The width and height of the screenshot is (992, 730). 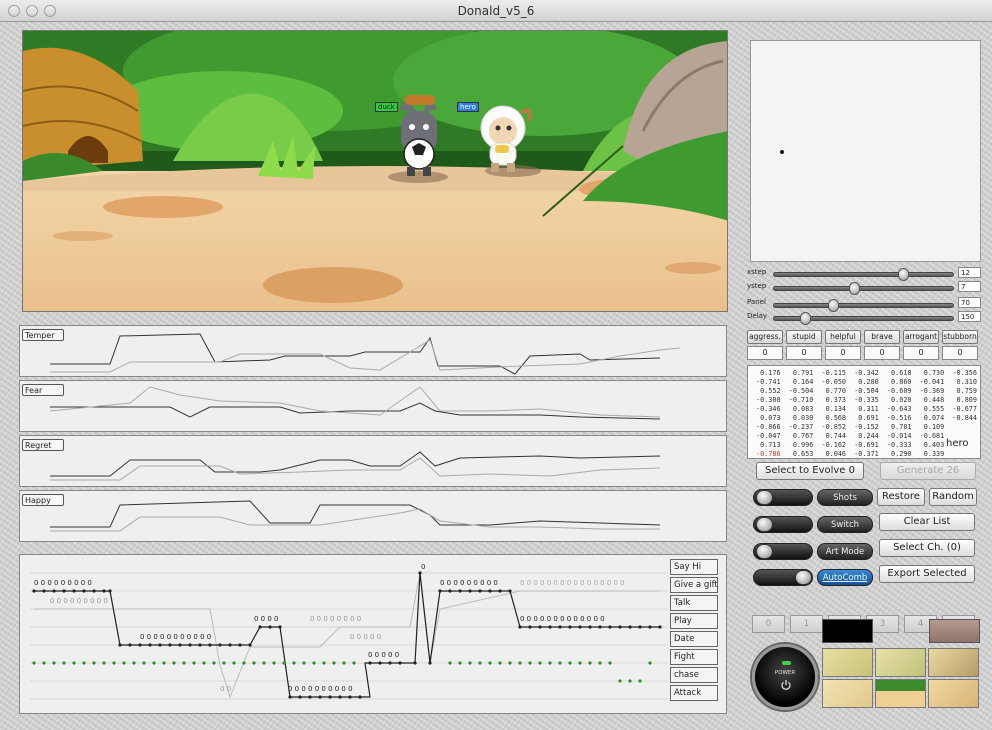 I want to click on action-chase-button: chase, so click(x=694, y=675).